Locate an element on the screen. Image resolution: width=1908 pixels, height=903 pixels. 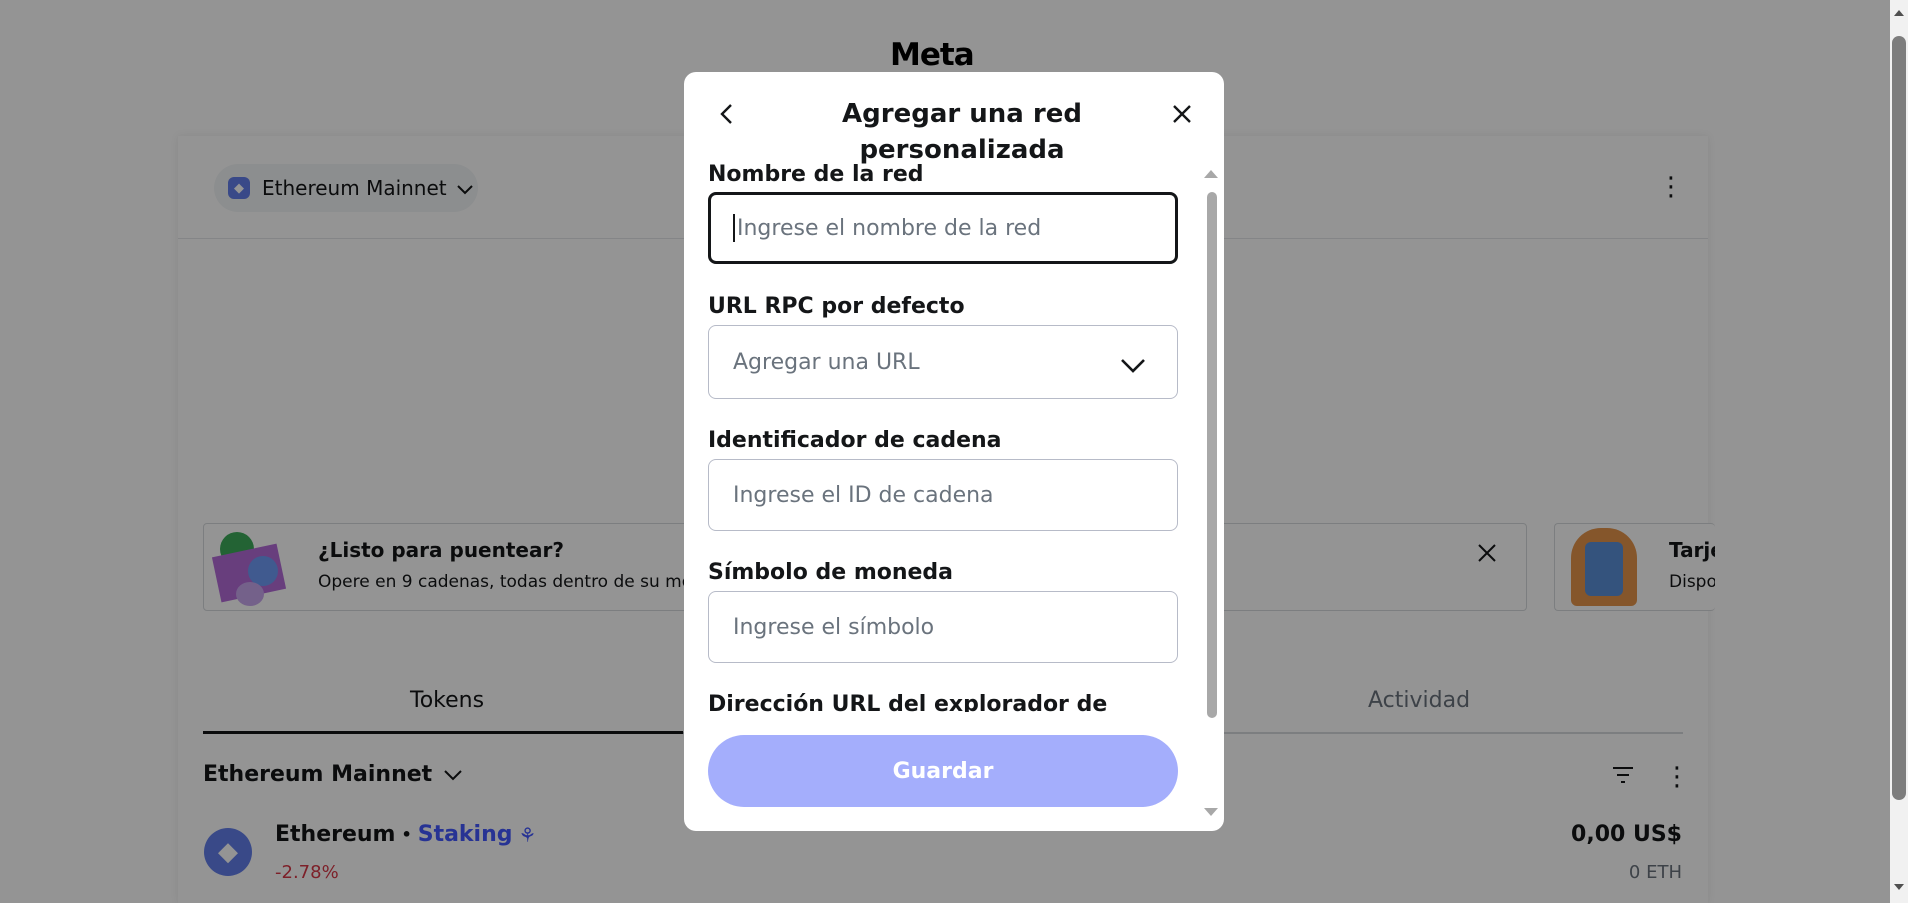
network-name-placeholder: Ingrese el nombre de la red is located at coordinates (889, 228).